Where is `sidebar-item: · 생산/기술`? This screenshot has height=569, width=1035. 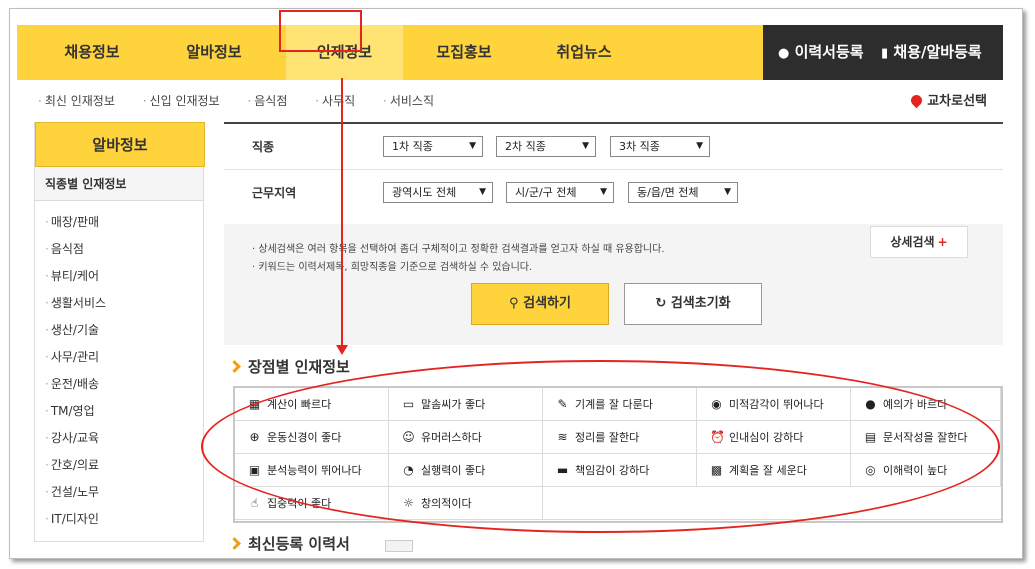
sidebar-item: · 생산/기술 is located at coordinates (119, 330).